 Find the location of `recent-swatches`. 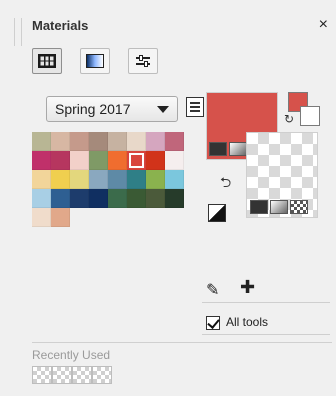

recent-swatches is located at coordinates (72, 375).